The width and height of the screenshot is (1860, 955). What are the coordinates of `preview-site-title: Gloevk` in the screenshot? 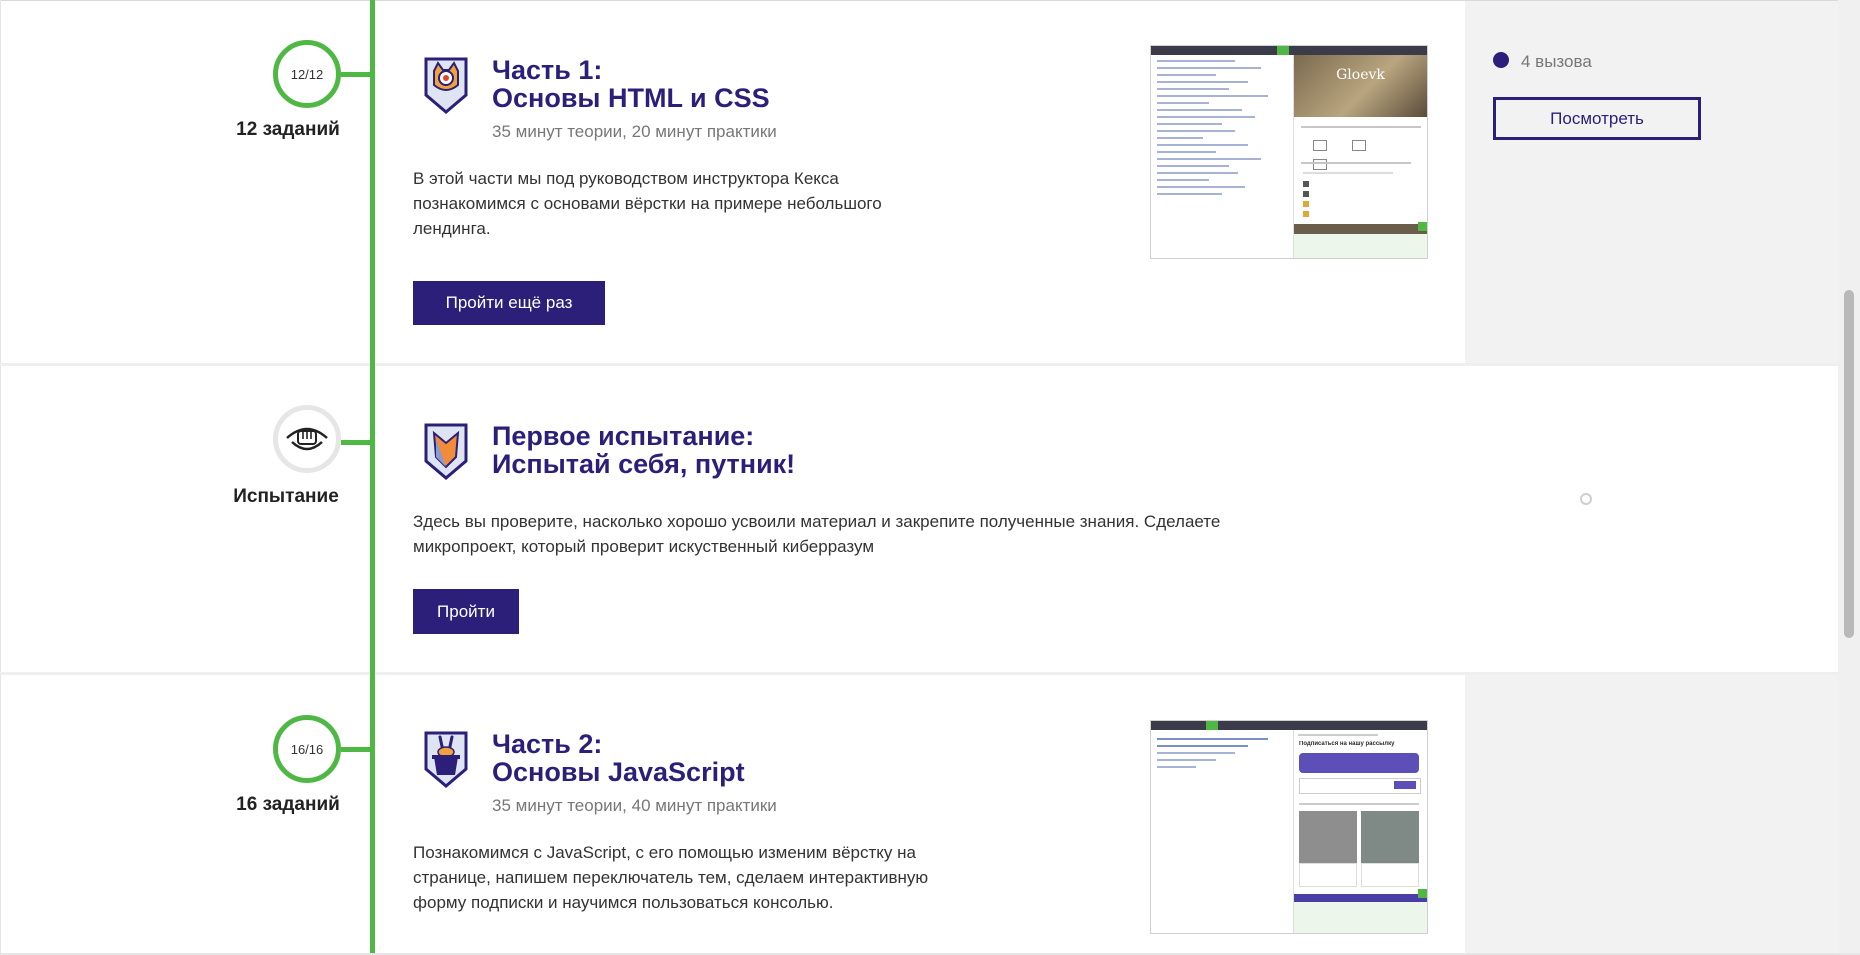 It's located at (1360, 75).